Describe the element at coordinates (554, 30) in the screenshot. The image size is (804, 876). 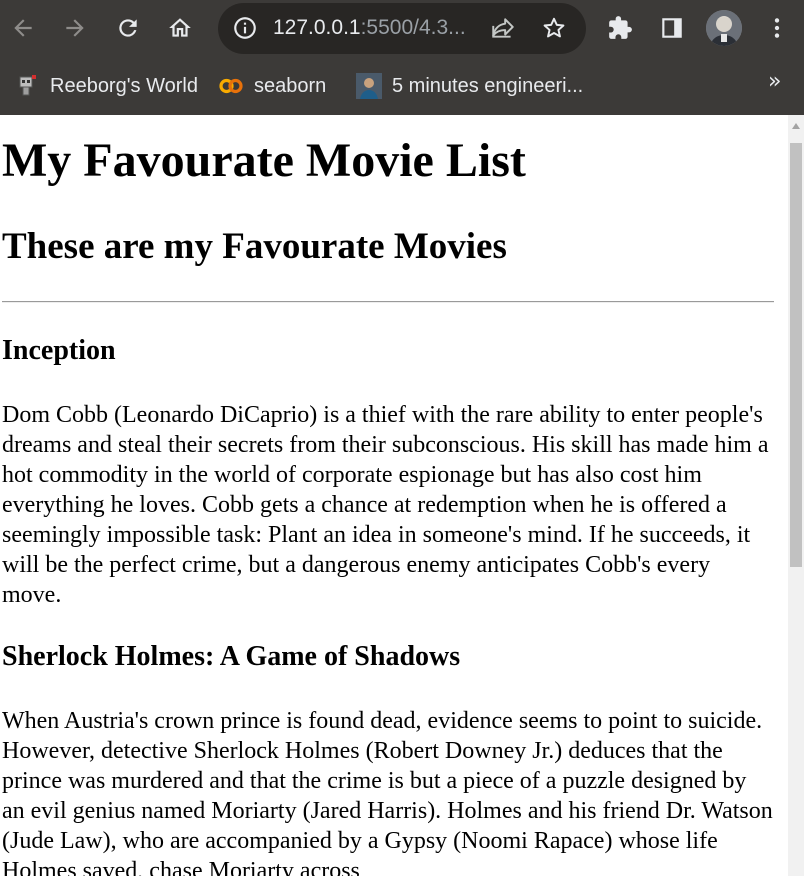
I see `bookmark-star-icon` at that location.